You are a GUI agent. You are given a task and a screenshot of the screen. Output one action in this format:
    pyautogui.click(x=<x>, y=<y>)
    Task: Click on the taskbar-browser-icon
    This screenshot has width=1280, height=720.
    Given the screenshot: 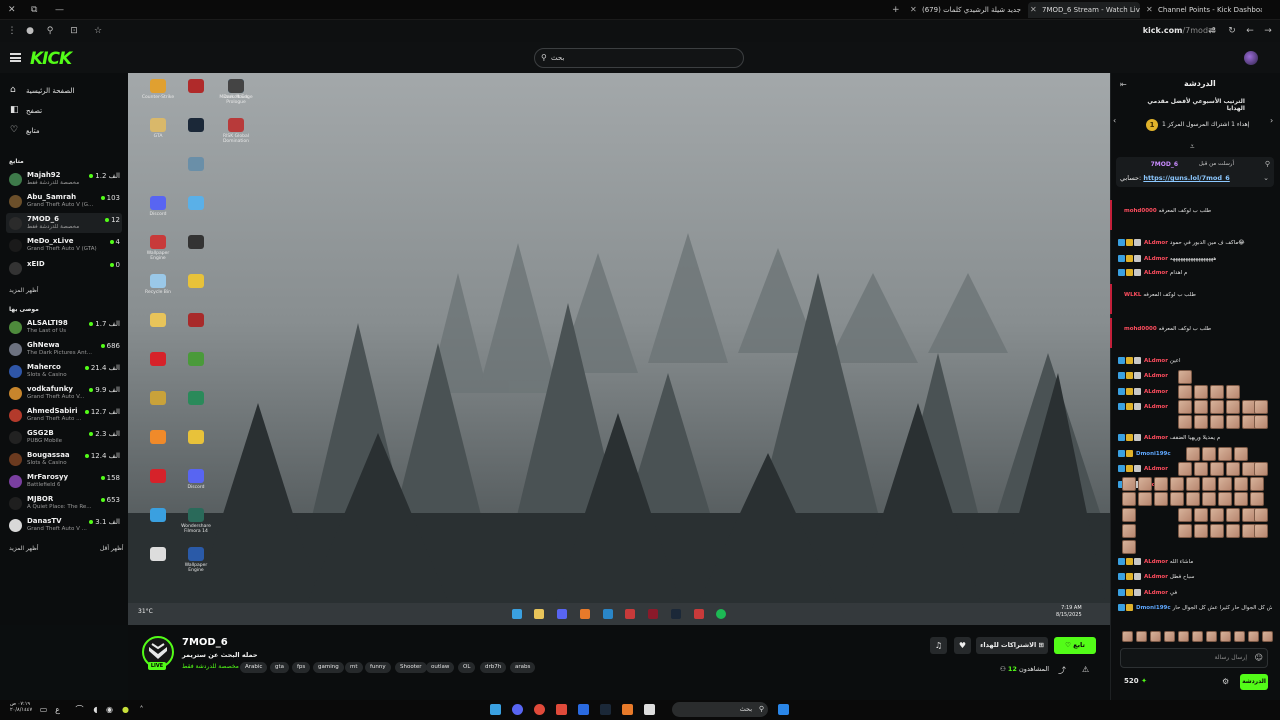 What is the action you would take?
    pyautogui.click(x=627, y=709)
    